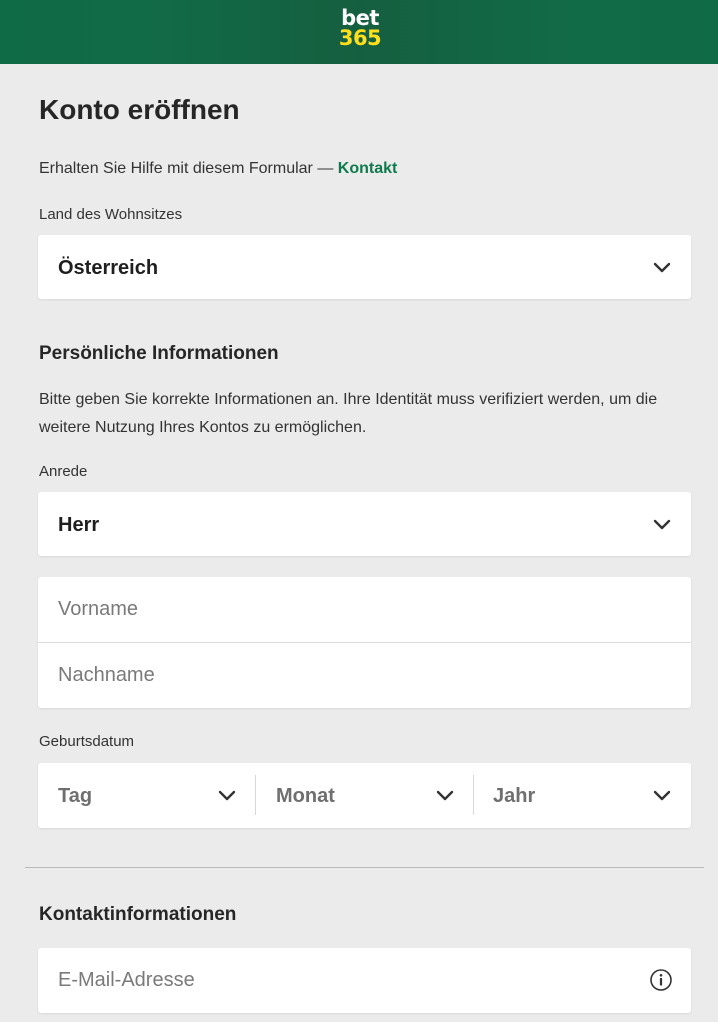  Describe the element at coordinates (111, 214) in the screenshot. I see `residence-label: Land des Wohnsitzes` at that location.